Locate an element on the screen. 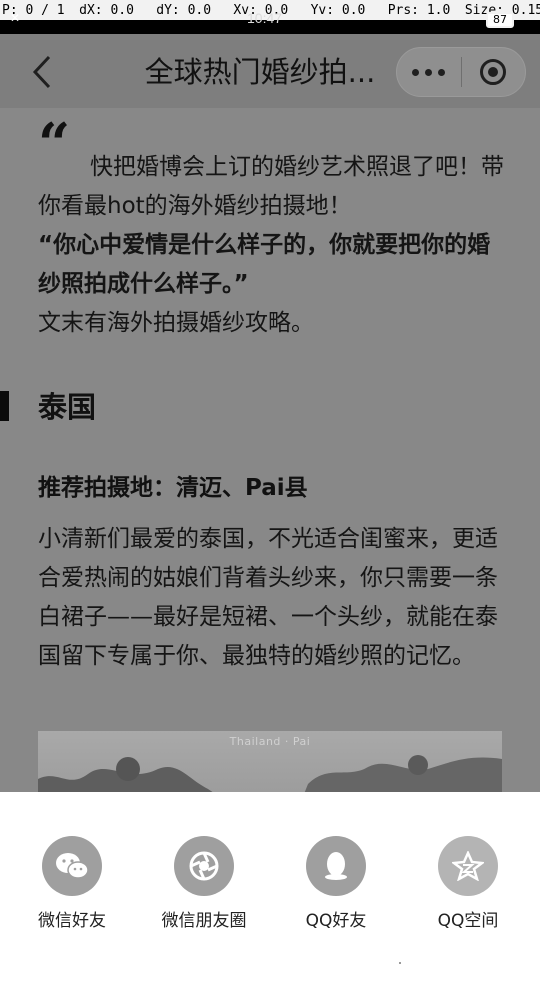  overlay-dy: dY: 0.0 is located at coordinates (184, 10).